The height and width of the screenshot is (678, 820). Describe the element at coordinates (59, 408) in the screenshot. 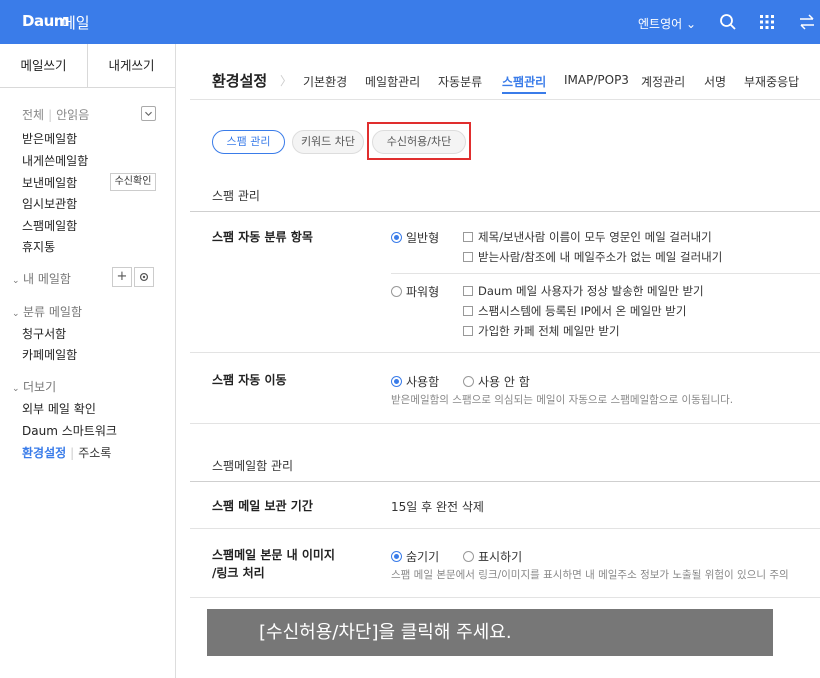

I see `sidebar-item-external-mail: 외부 메일 확인` at that location.